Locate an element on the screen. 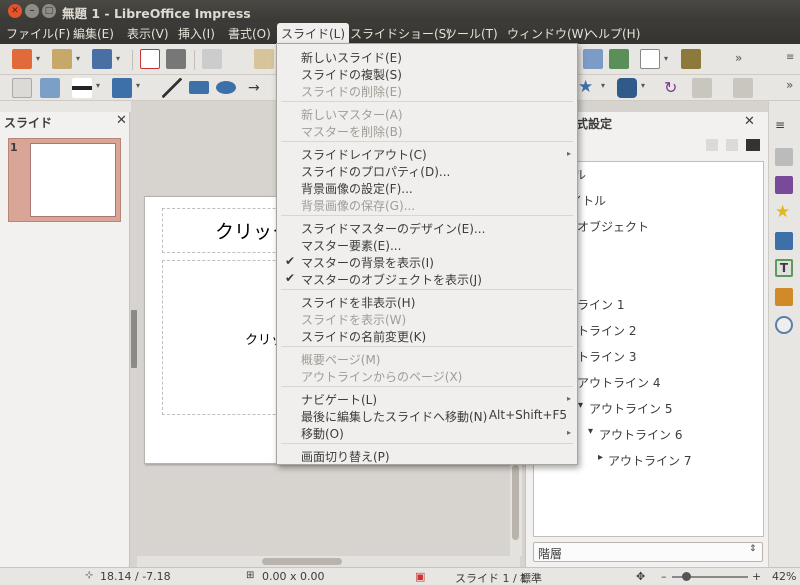 Image resolution: width=800 pixels, height=585 pixels. style-filter-select is located at coordinates (648, 552).